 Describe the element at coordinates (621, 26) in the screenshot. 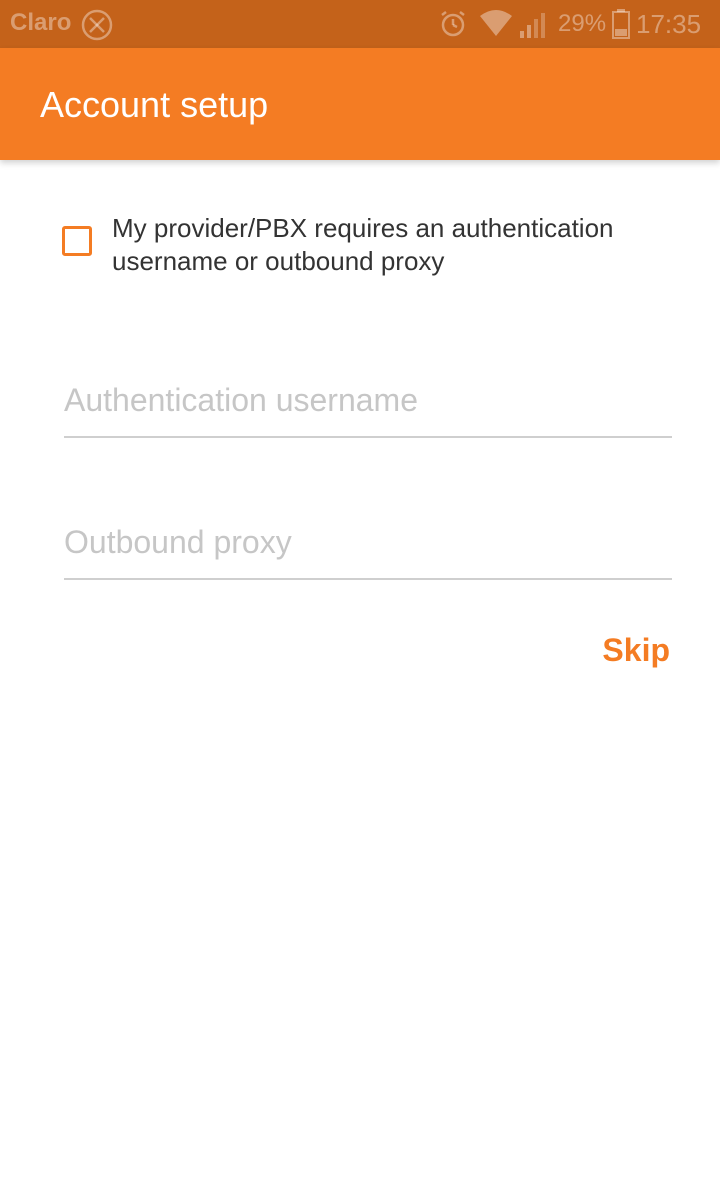

I see `battery-icon` at that location.